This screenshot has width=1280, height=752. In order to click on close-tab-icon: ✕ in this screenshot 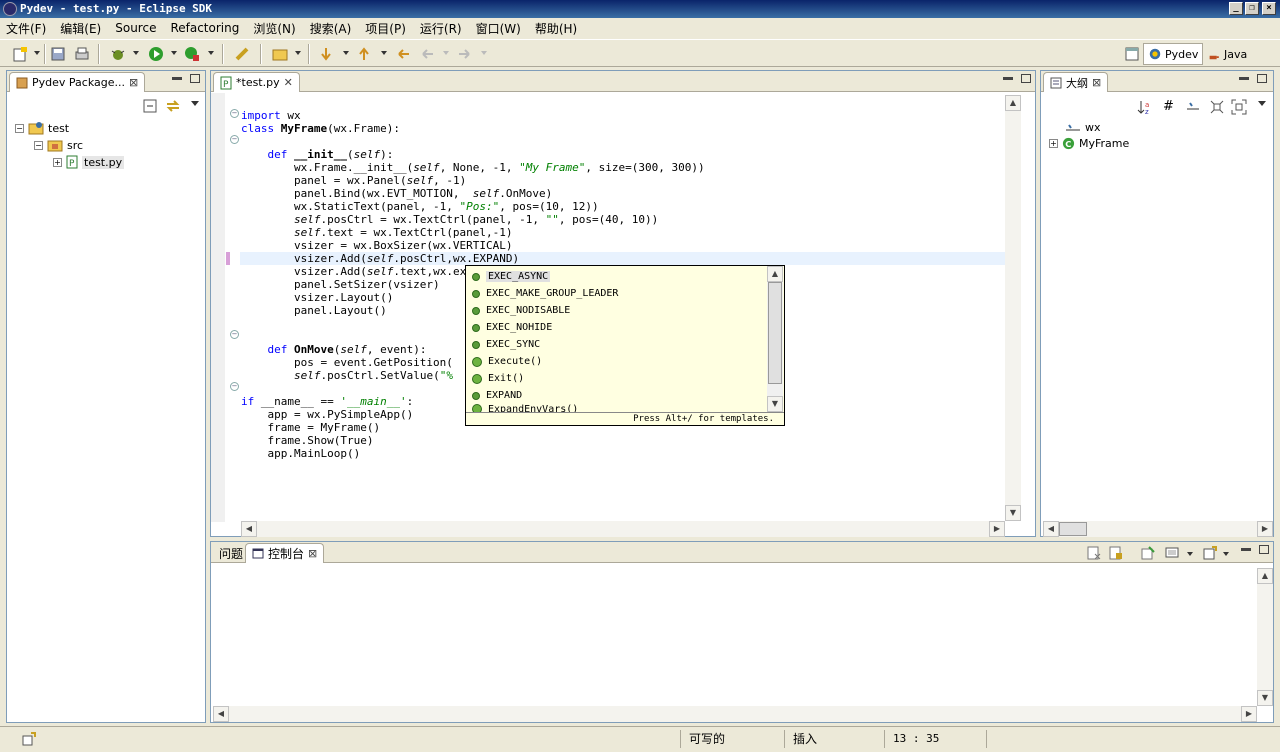, I will do `click(288, 82)`.